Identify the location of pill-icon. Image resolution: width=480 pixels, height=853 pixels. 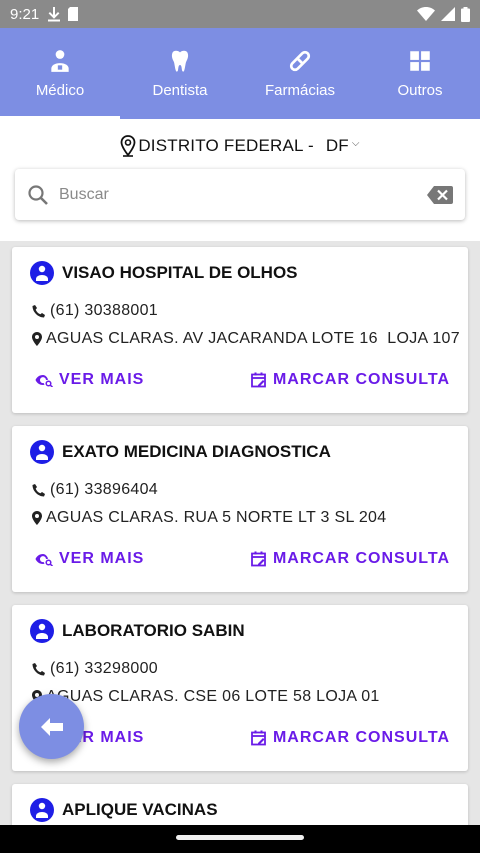
(300, 61).